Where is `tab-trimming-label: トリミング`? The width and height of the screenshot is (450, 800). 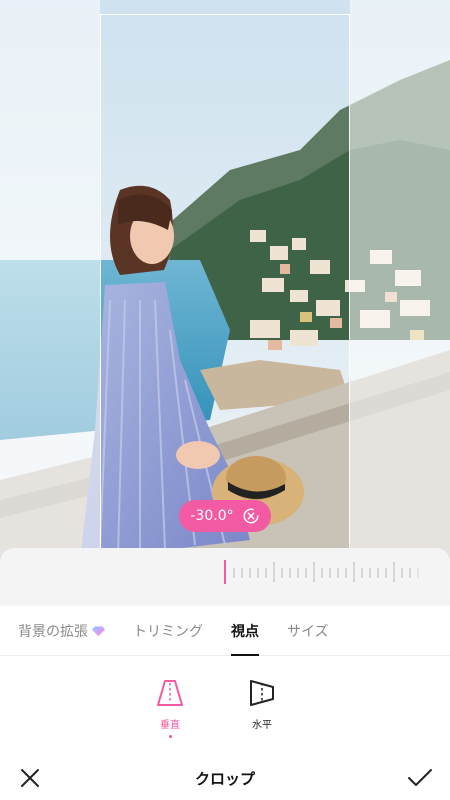 tab-trimming-label: トリミング is located at coordinates (168, 631).